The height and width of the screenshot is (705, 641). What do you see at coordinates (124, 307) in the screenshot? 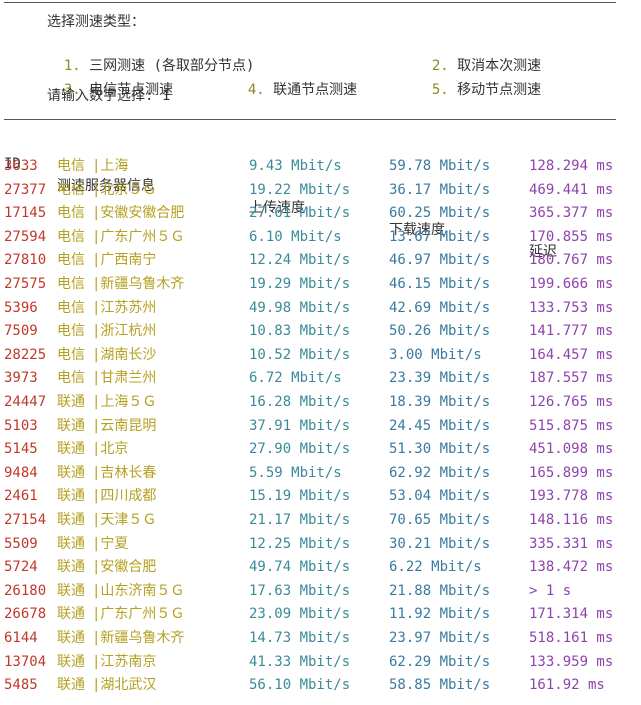
I see `server-location: |江苏苏州` at bounding box center [124, 307].